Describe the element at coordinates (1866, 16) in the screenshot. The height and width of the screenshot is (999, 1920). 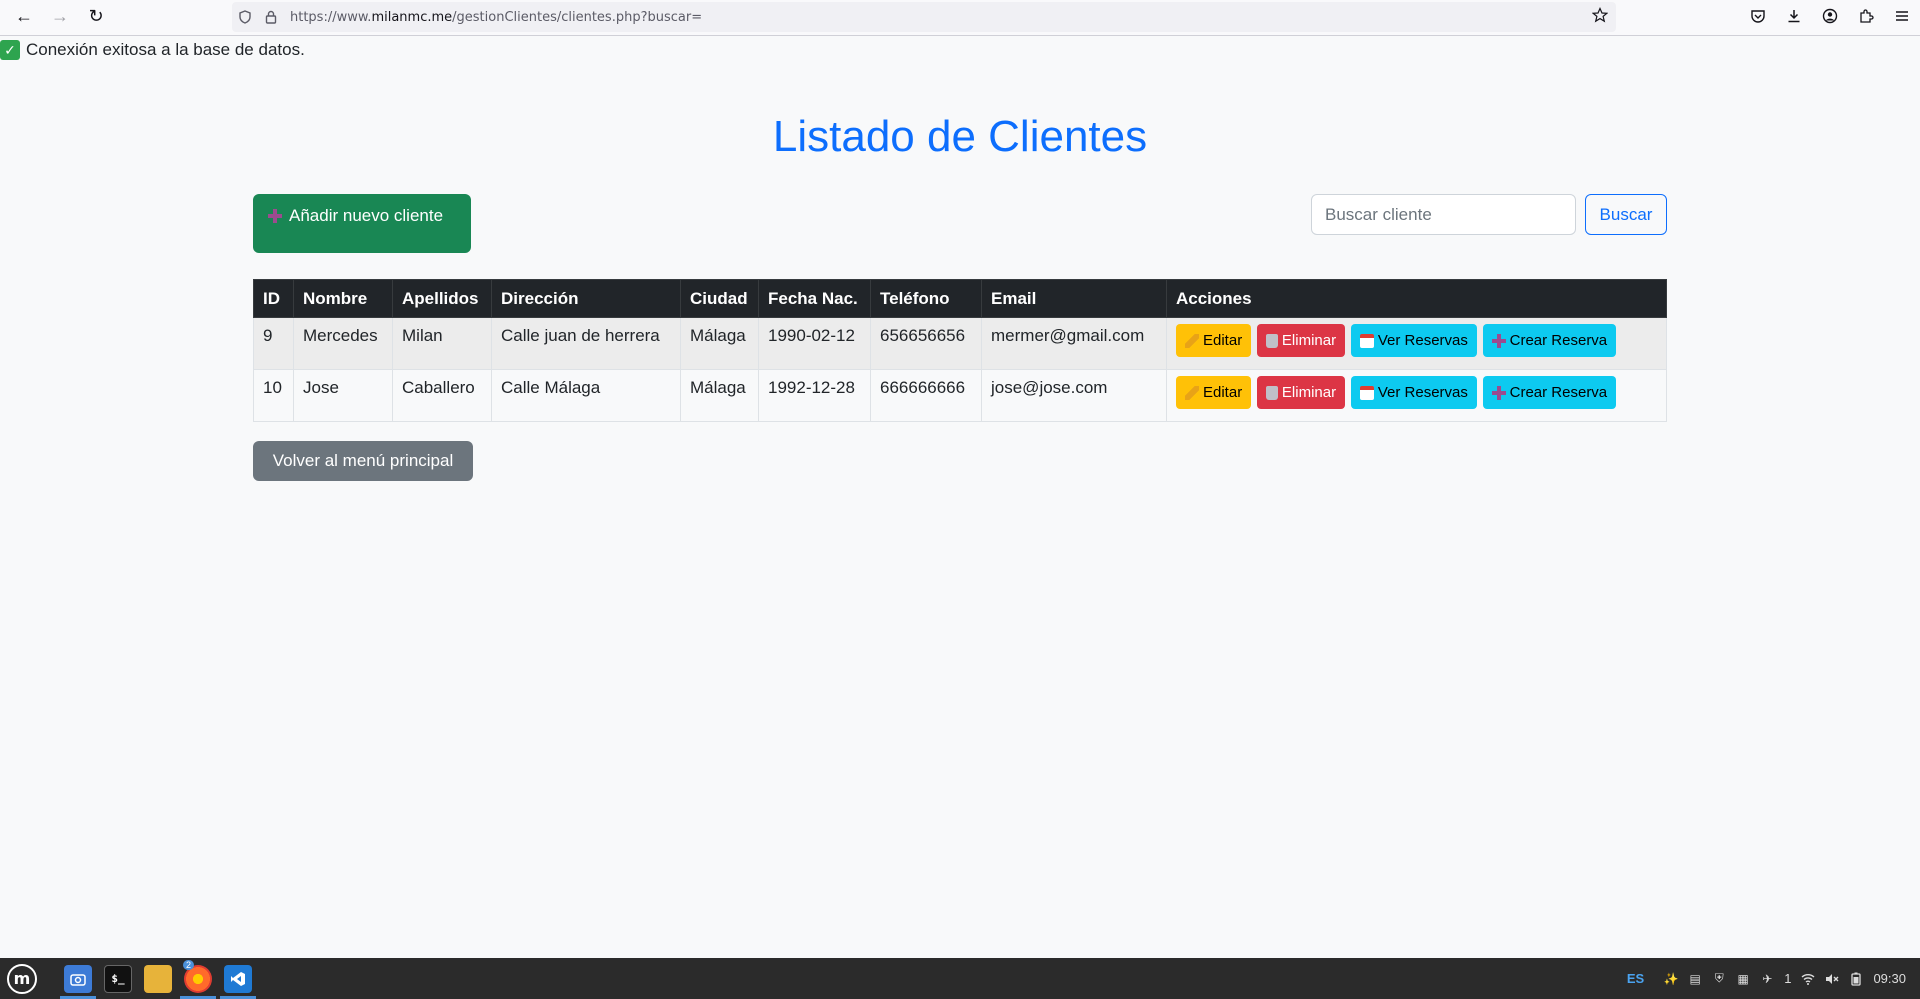
I see `extensions-icon` at that location.